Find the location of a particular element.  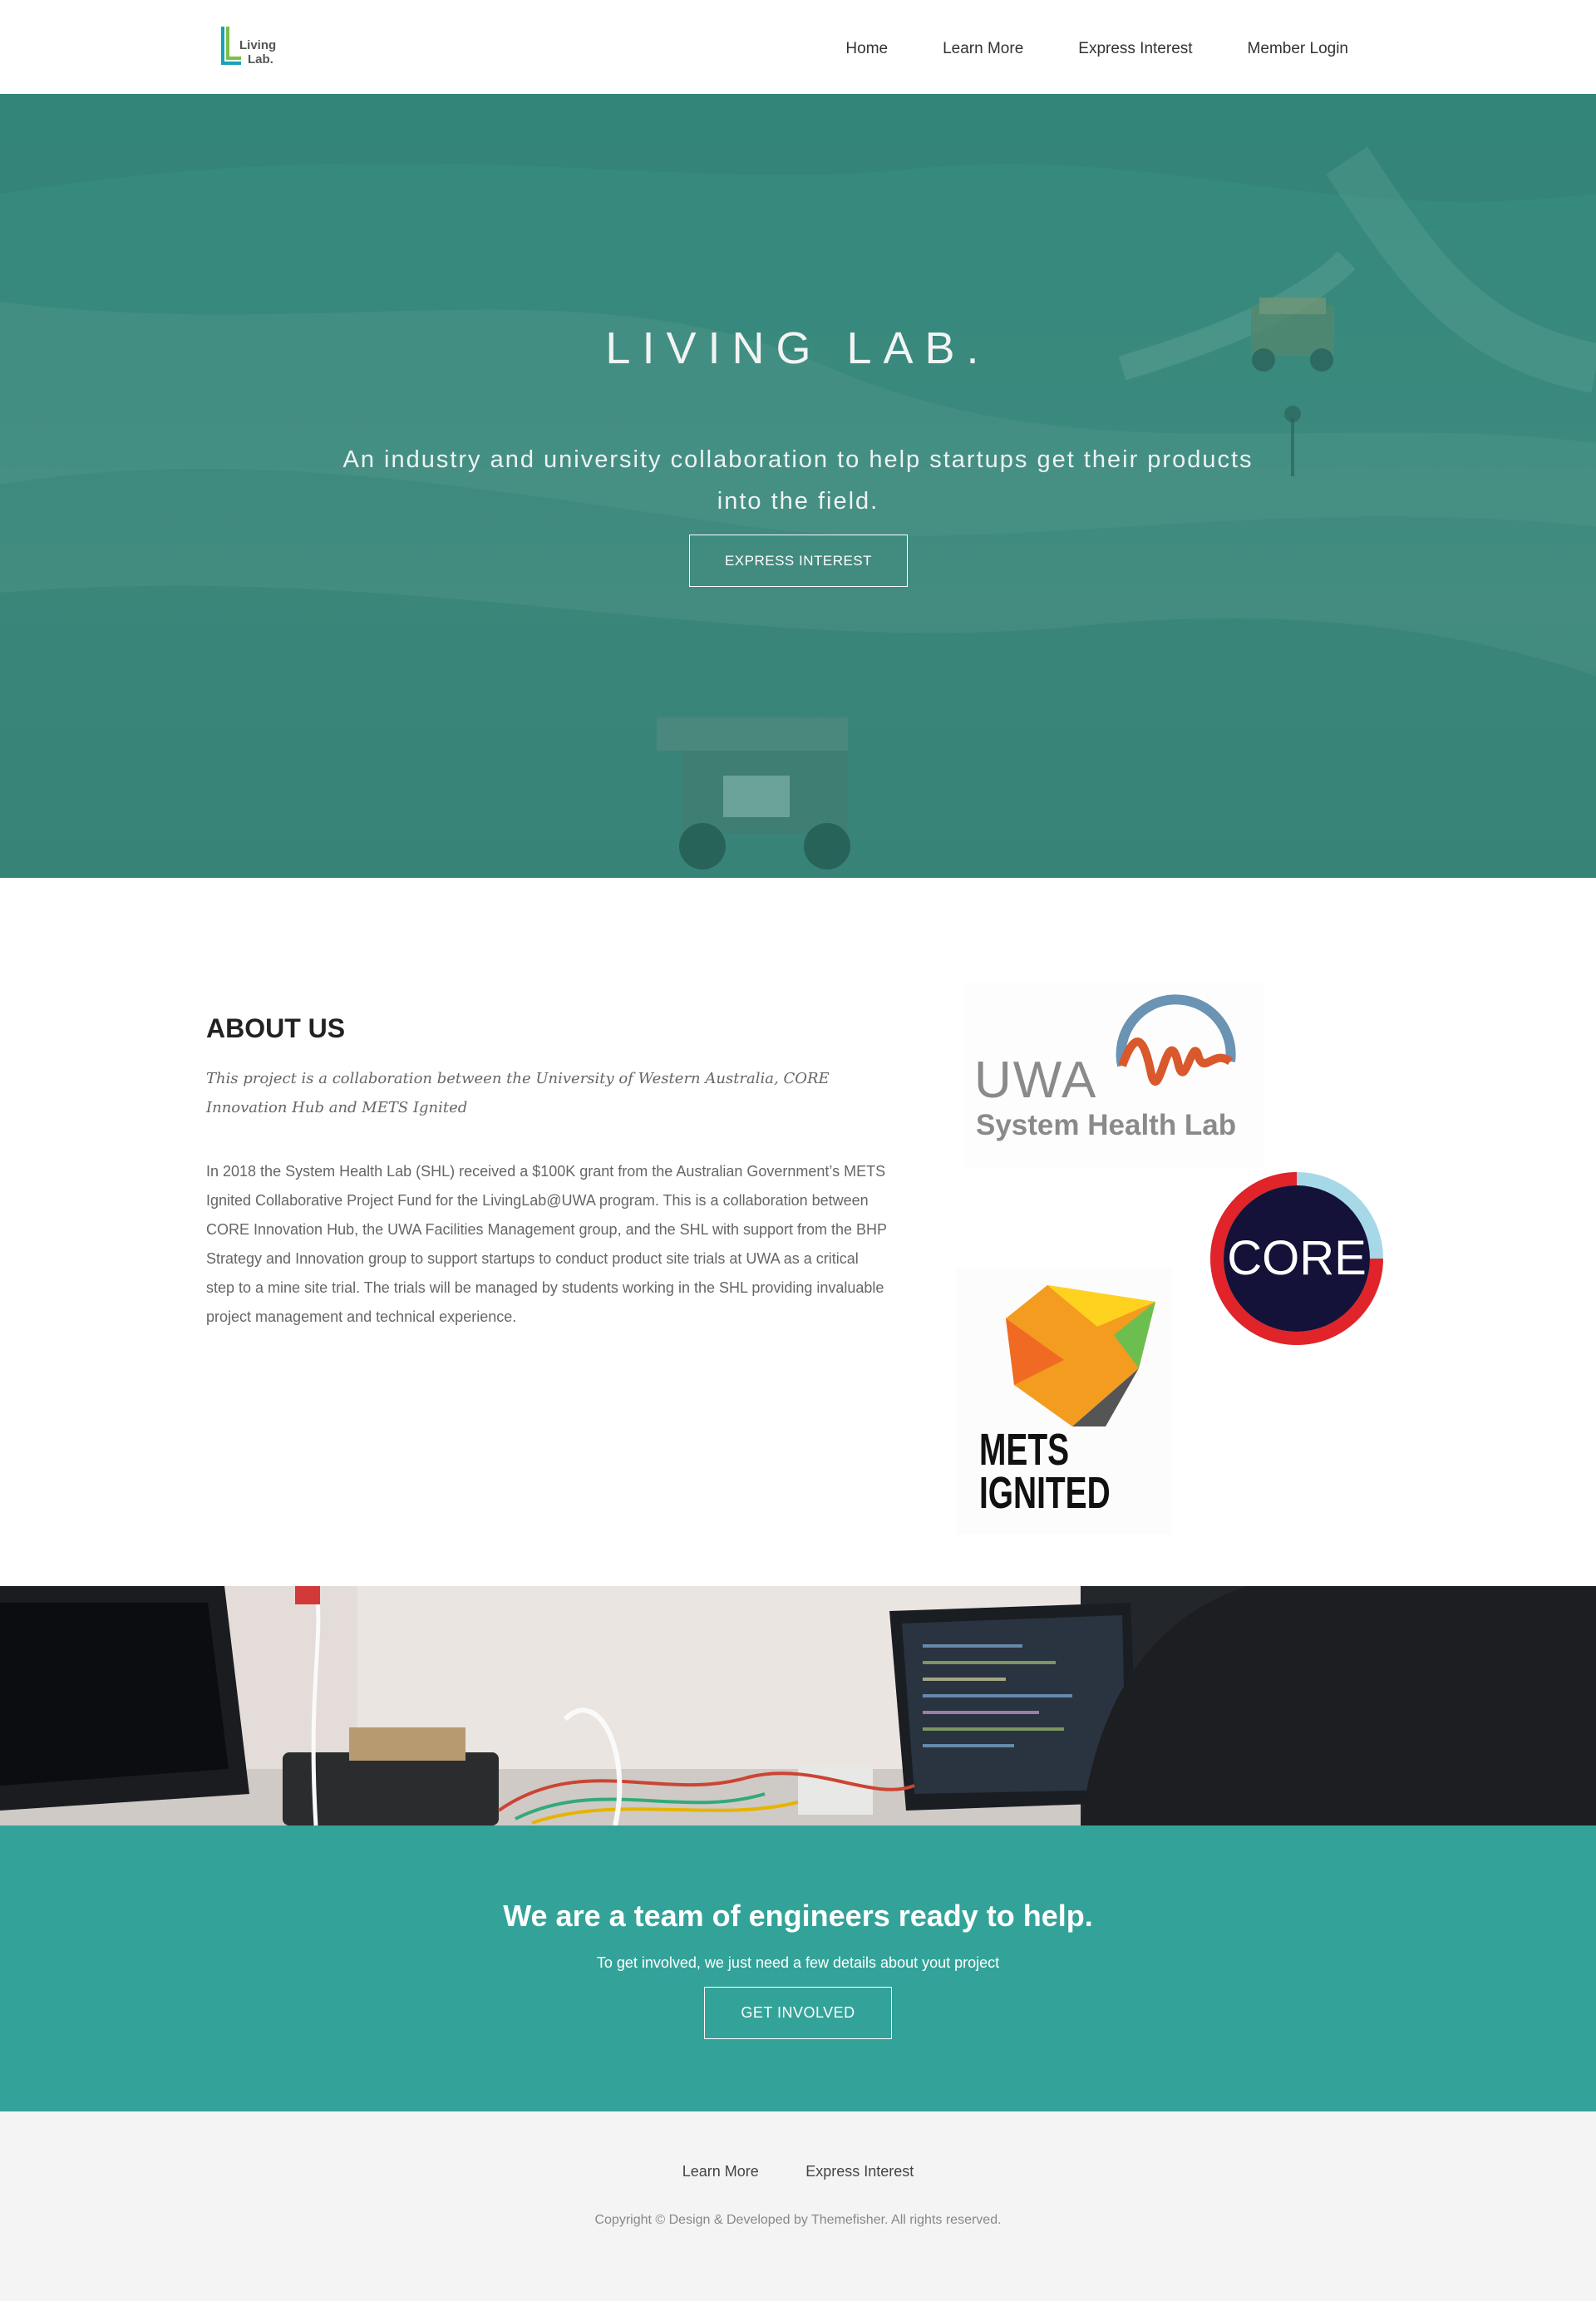

get-involved-button: GET INVOLVED is located at coordinates (798, 2013).